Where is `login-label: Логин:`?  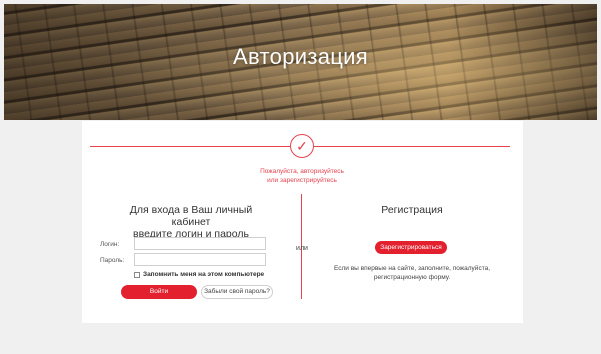
login-label: Логин: is located at coordinates (110, 244).